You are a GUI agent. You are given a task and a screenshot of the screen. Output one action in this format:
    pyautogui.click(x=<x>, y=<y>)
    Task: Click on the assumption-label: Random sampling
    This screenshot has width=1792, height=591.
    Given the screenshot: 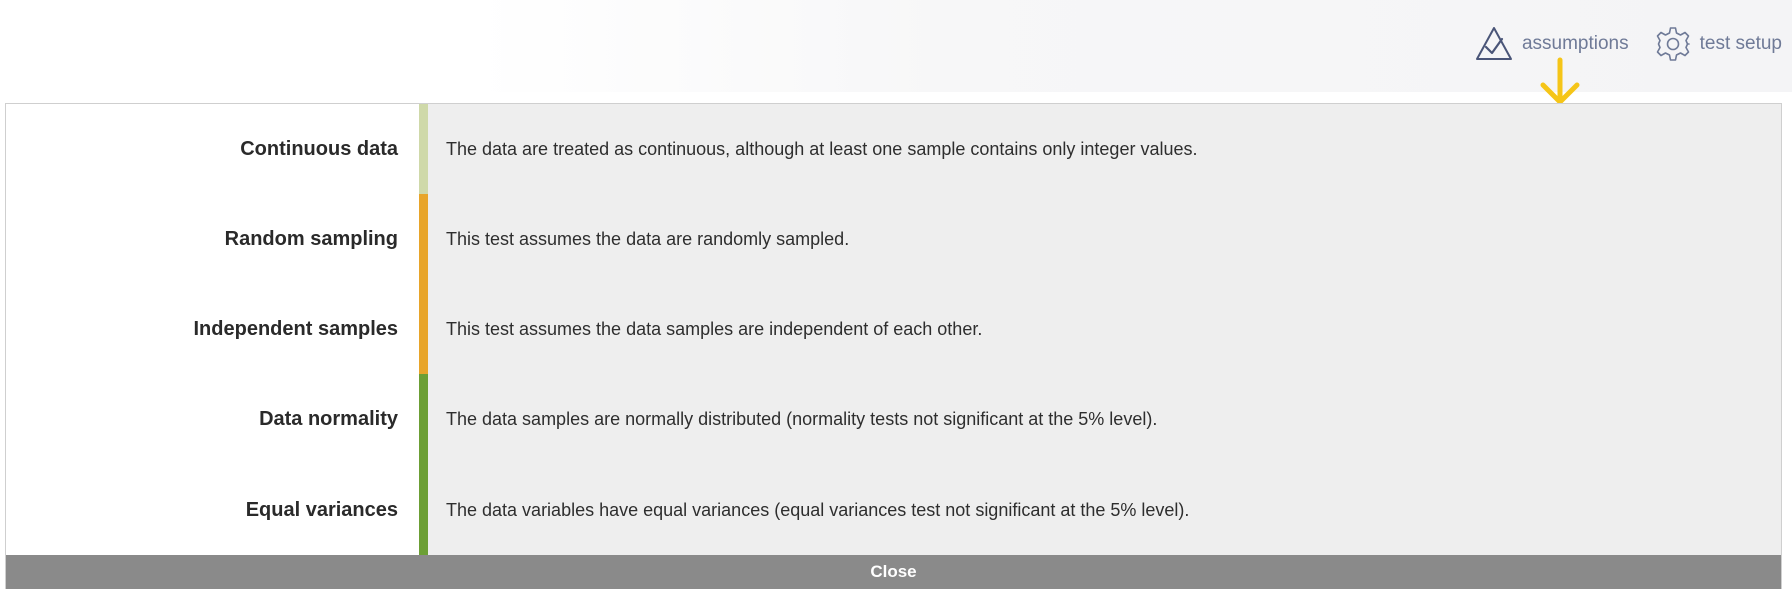 What is the action you would take?
    pyautogui.click(x=311, y=238)
    